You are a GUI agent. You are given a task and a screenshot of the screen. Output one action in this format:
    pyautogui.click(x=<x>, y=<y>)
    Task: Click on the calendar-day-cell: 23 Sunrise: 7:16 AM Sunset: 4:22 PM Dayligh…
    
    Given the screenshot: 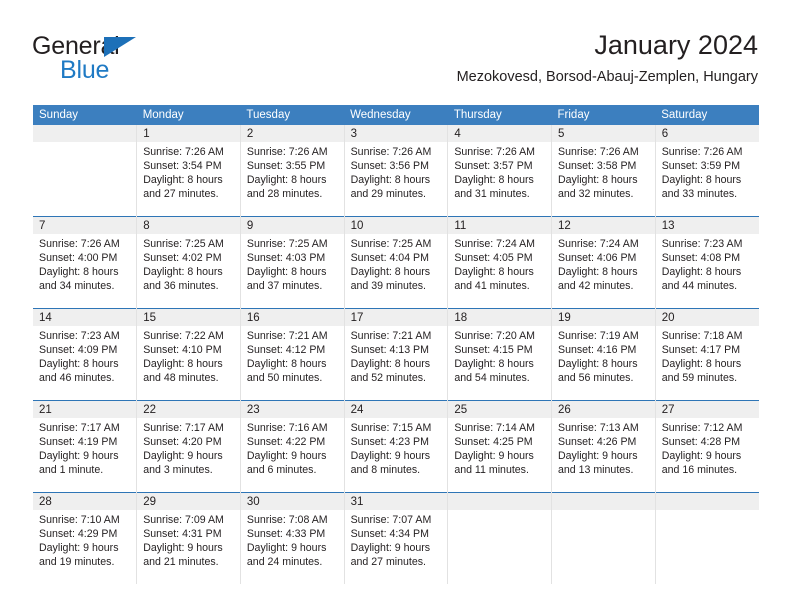 What is the action you would take?
    pyautogui.click(x=292, y=446)
    